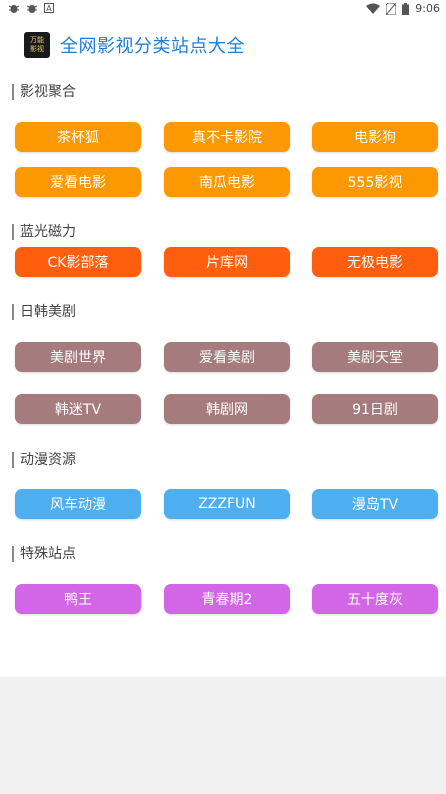 The width and height of the screenshot is (446, 794). I want to click on section-title-bluray-magnet: 蓝光磁力, so click(44, 232).